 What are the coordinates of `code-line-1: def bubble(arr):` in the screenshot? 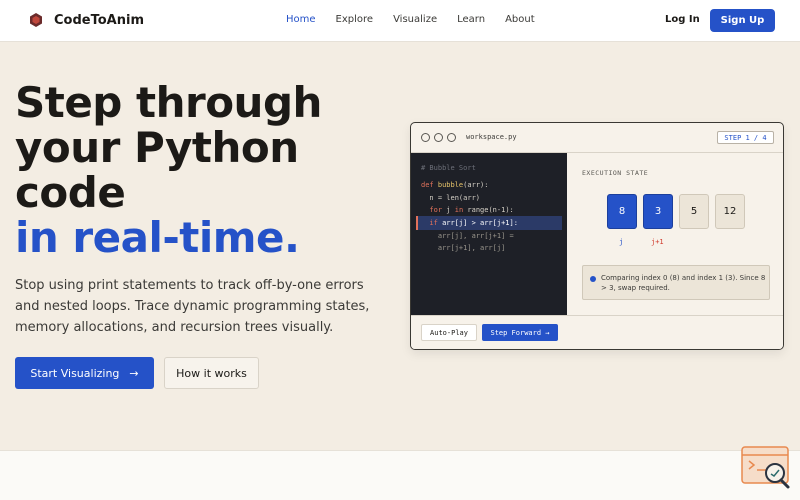 It's located at (455, 185).